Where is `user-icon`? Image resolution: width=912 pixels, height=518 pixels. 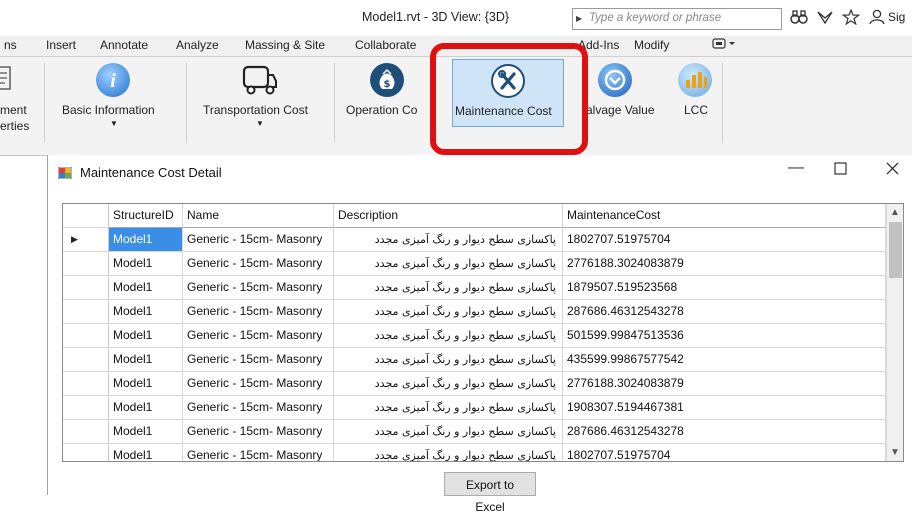 user-icon is located at coordinates (877, 19).